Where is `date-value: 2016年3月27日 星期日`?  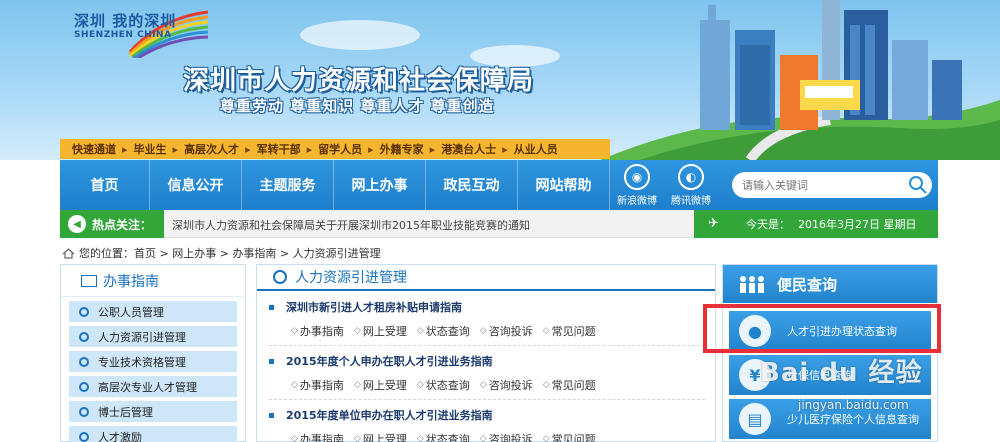 date-value: 2016年3月27日 星期日 is located at coordinates (857, 224).